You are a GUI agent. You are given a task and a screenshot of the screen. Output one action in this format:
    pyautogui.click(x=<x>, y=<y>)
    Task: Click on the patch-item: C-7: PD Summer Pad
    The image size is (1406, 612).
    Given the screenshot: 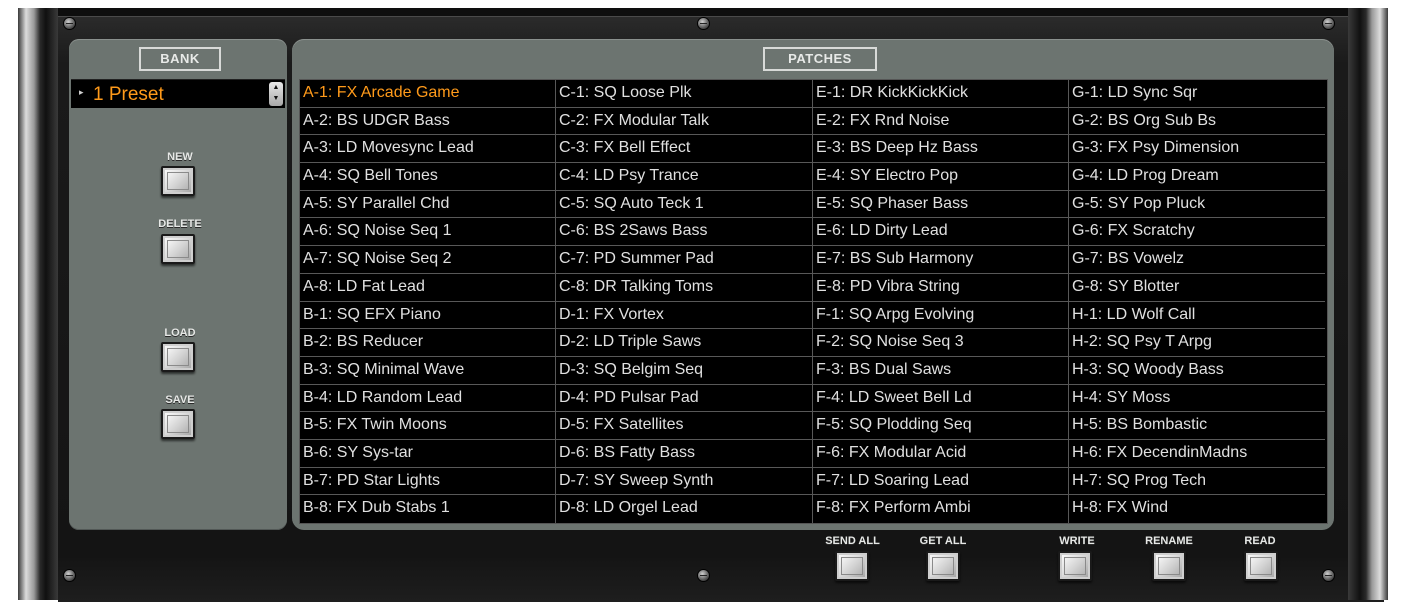 What is the action you would take?
    pyautogui.click(x=684, y=260)
    